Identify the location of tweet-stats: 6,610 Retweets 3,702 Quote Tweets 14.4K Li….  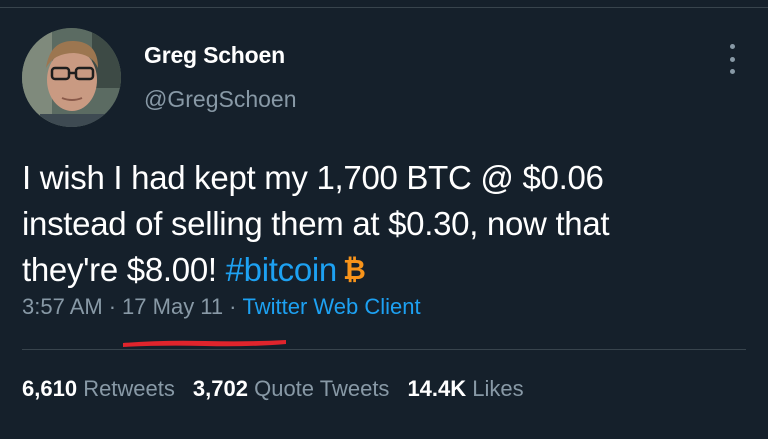
(282, 389).